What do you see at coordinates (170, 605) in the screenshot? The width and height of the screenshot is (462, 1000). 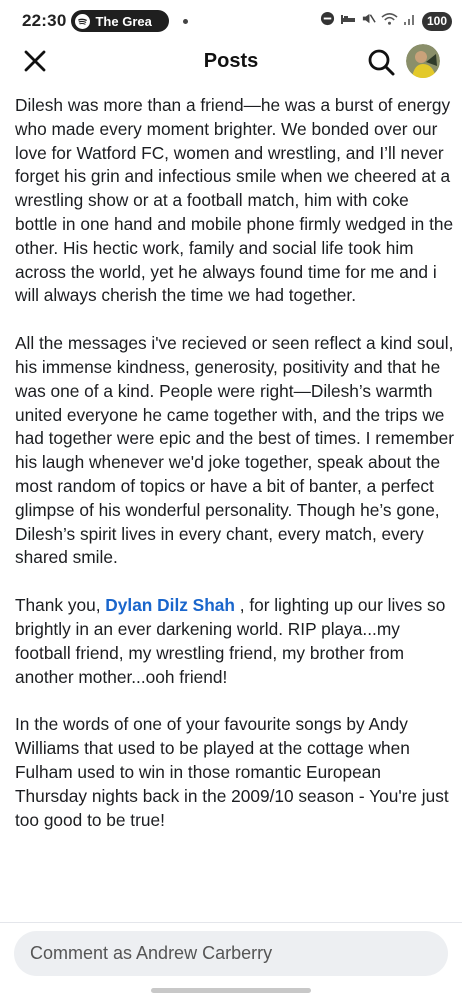 I see `mention-link: Dylan Dilz Shah` at bounding box center [170, 605].